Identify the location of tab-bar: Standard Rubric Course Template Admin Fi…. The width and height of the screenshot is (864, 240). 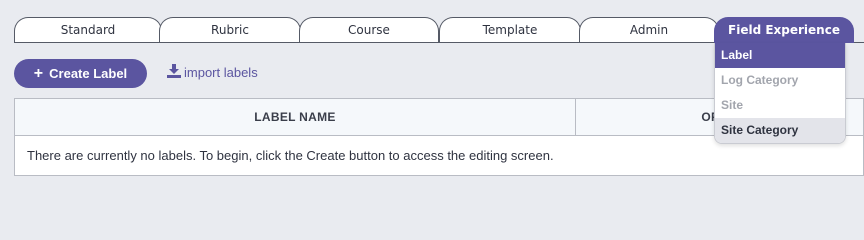
(439, 30).